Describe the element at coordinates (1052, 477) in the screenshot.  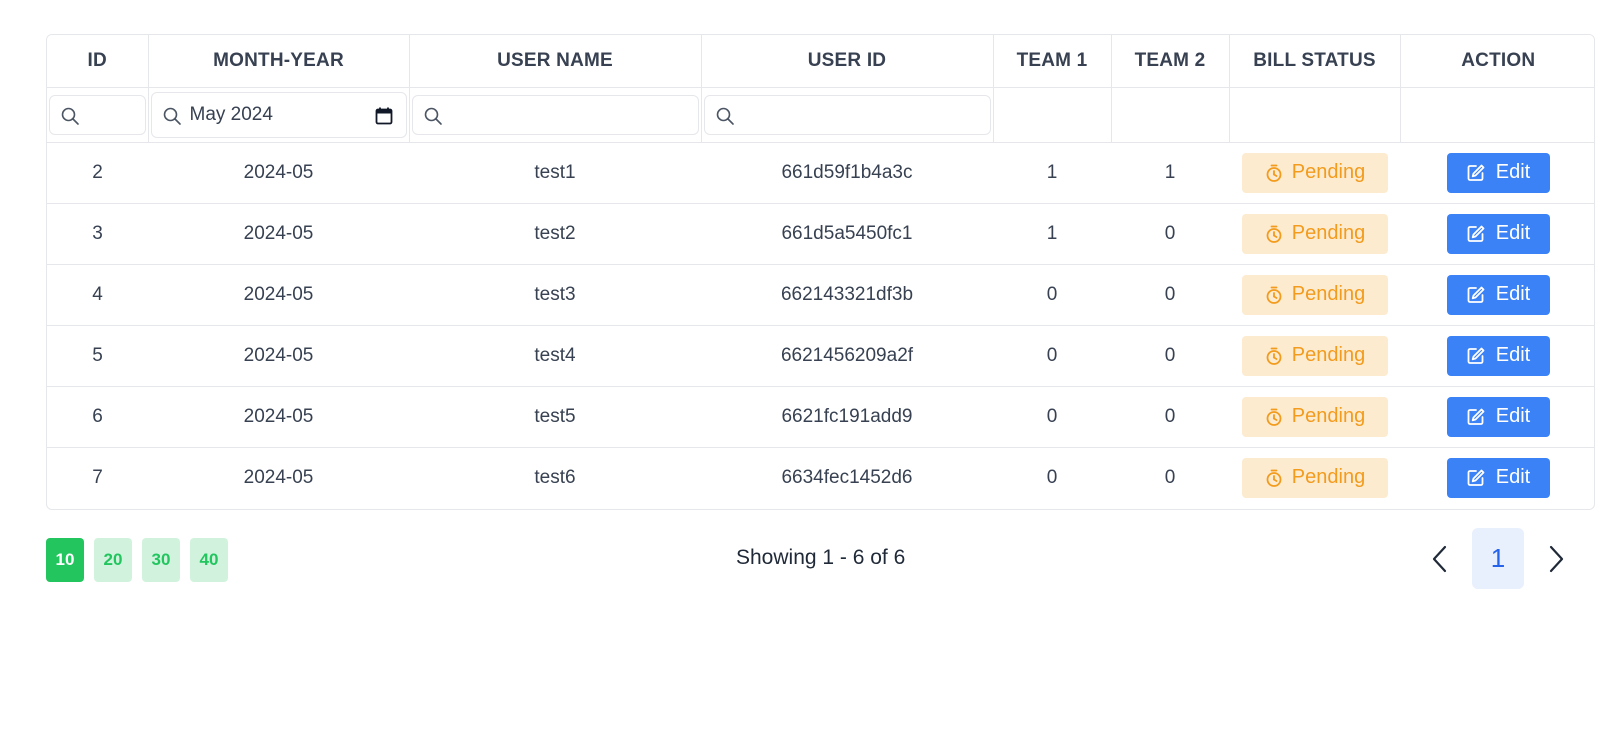
I see `cell-team-1: 0` at that location.